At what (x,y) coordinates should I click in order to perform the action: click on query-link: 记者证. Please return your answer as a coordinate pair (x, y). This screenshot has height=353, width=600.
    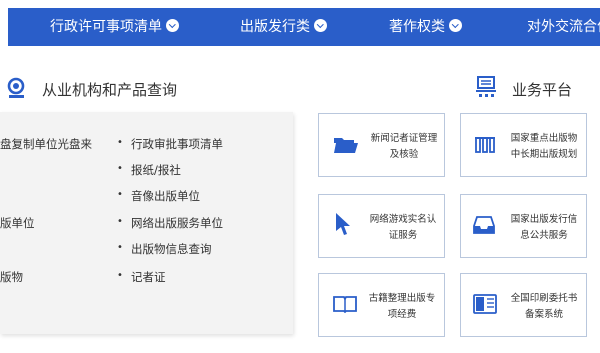
    Looking at the image, I should click on (148, 277).